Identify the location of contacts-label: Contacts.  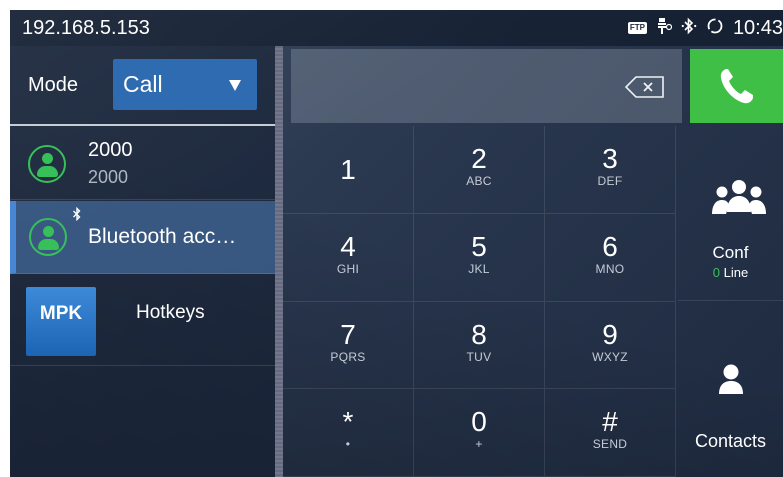
(730, 441).